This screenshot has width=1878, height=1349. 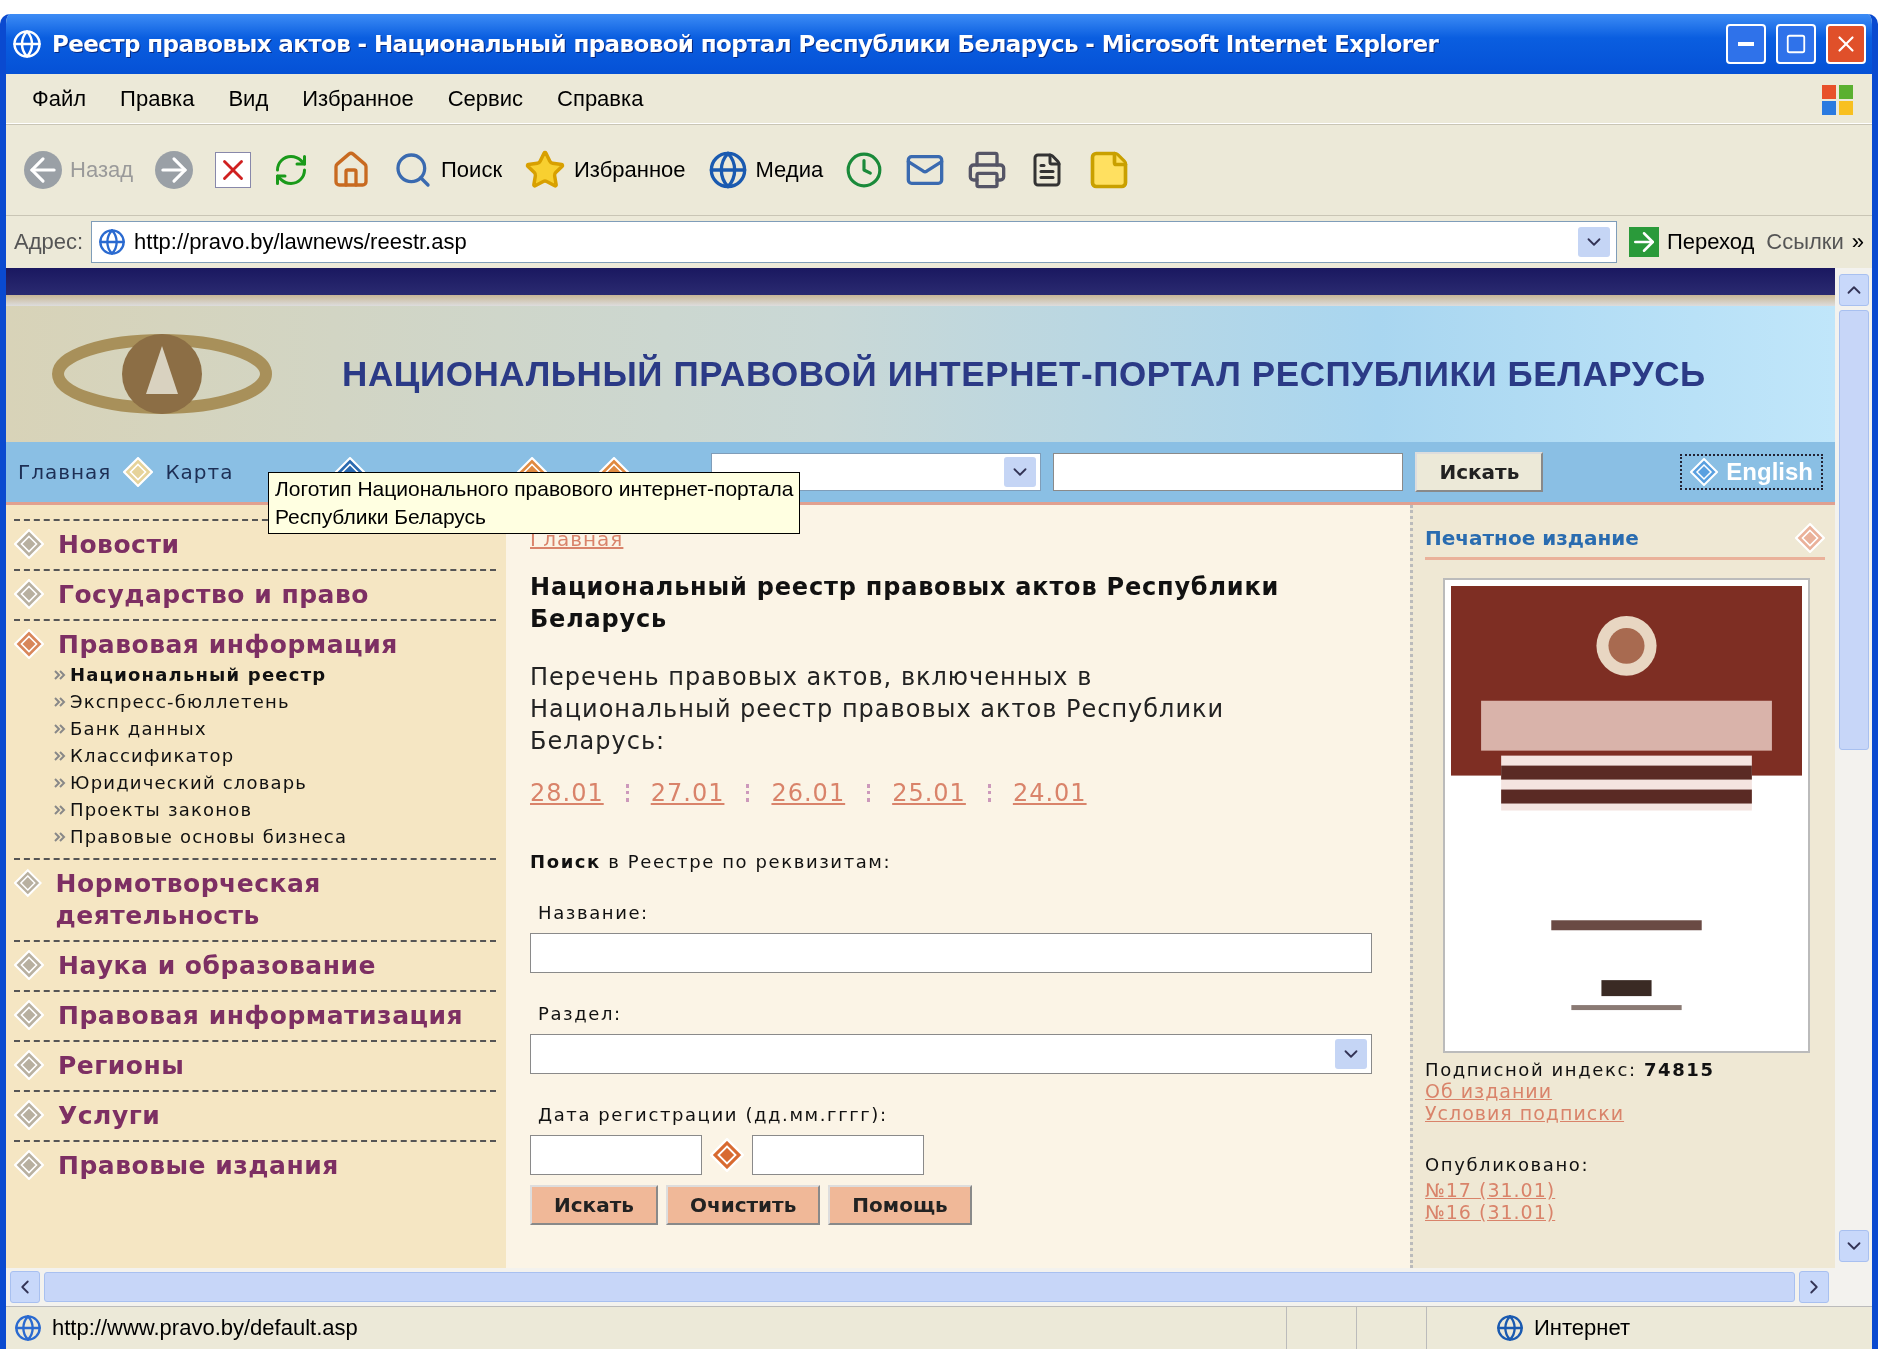 I want to click on sidebar-link: Услуги, so click(x=109, y=1116).